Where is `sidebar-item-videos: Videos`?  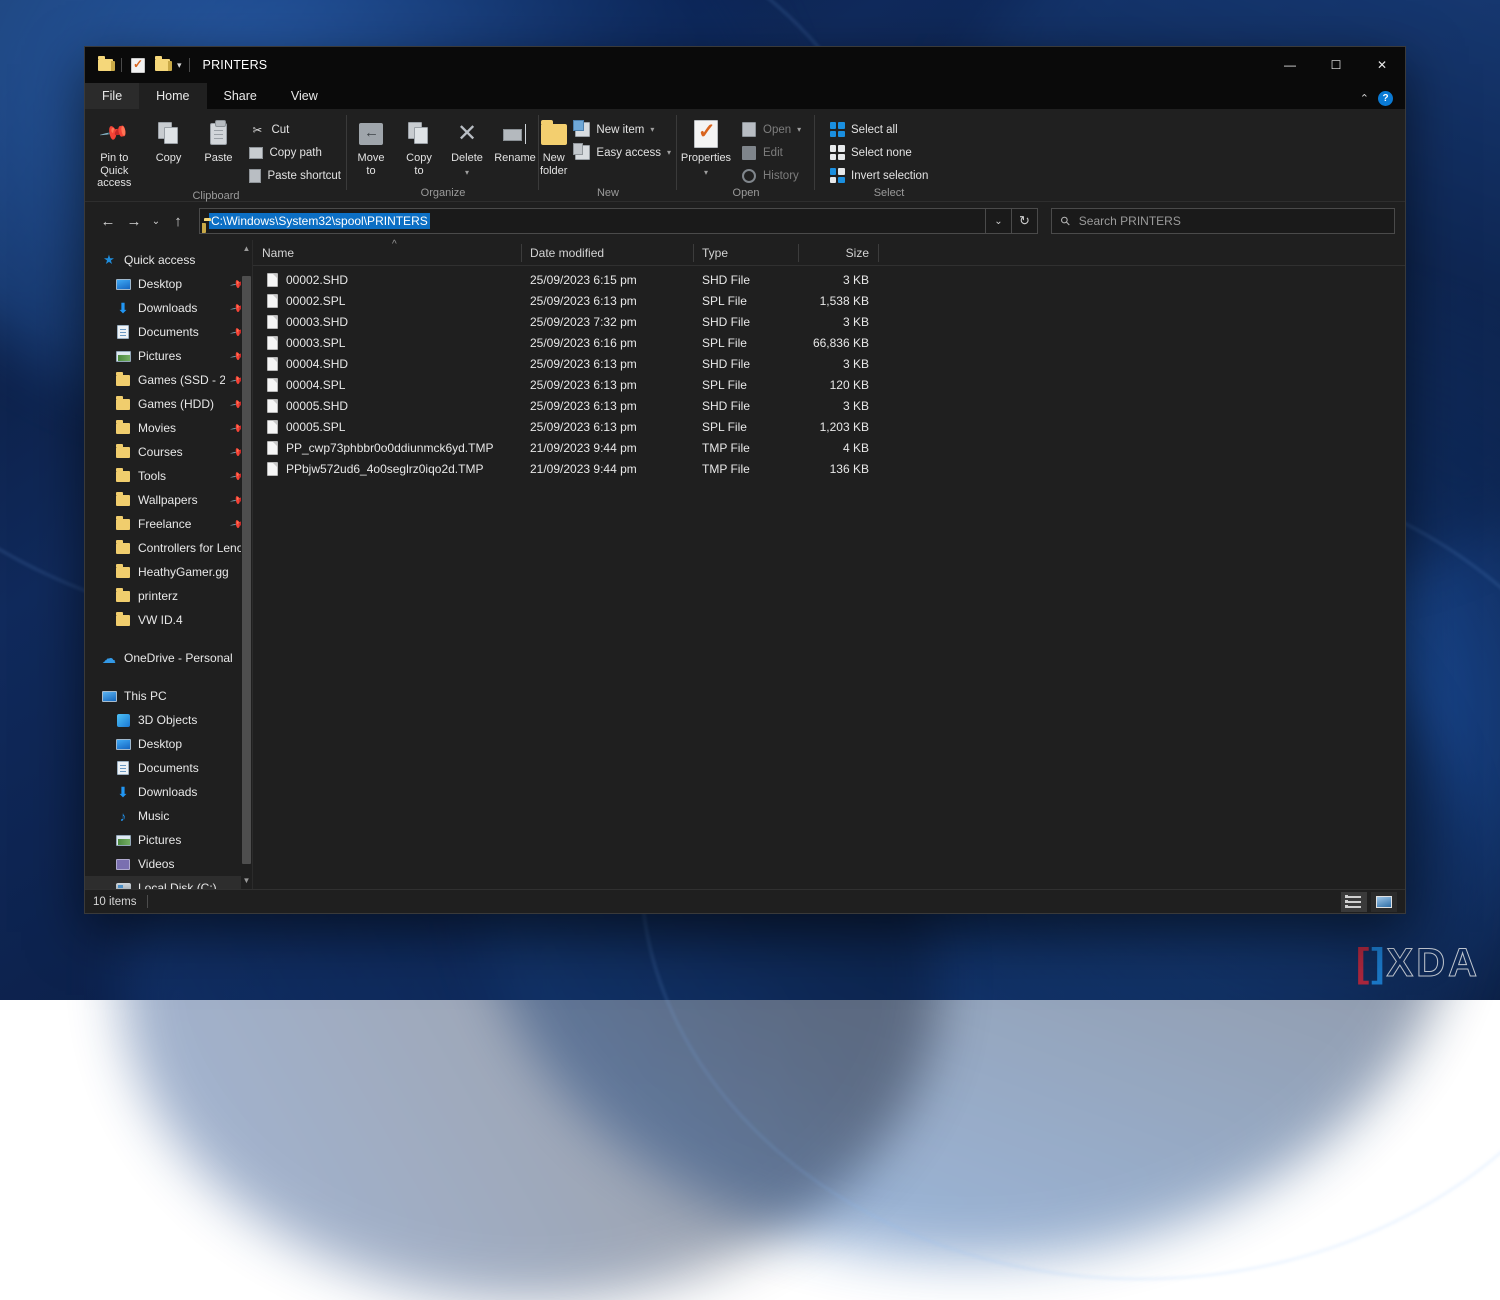 sidebar-item-videos: Videos is located at coordinates (168, 864).